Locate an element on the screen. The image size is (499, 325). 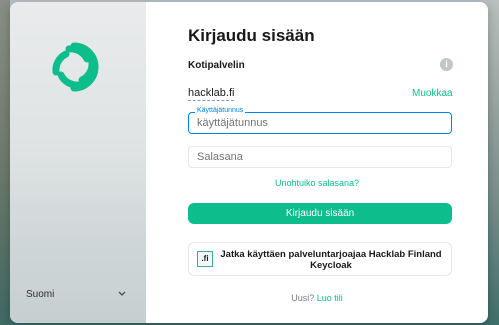
background-right-edge is located at coordinates (494, 162).